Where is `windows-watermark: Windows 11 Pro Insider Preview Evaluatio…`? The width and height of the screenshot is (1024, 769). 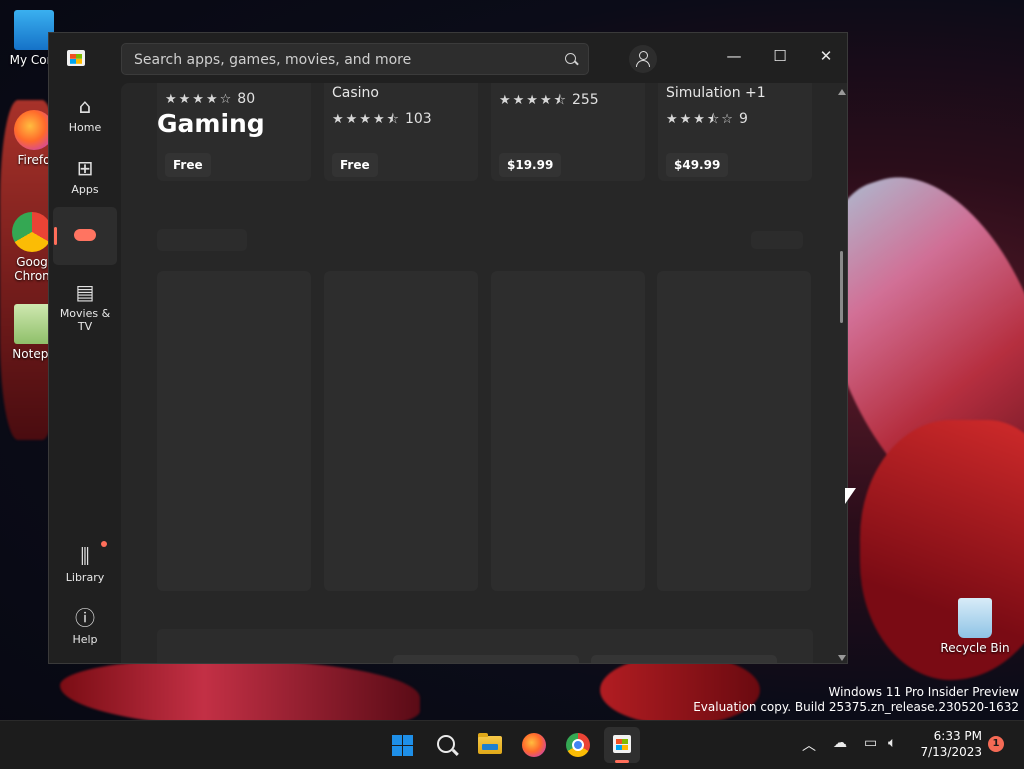
windows-watermark: Windows 11 Pro Insider Preview Evaluatio… is located at coordinates (856, 699).